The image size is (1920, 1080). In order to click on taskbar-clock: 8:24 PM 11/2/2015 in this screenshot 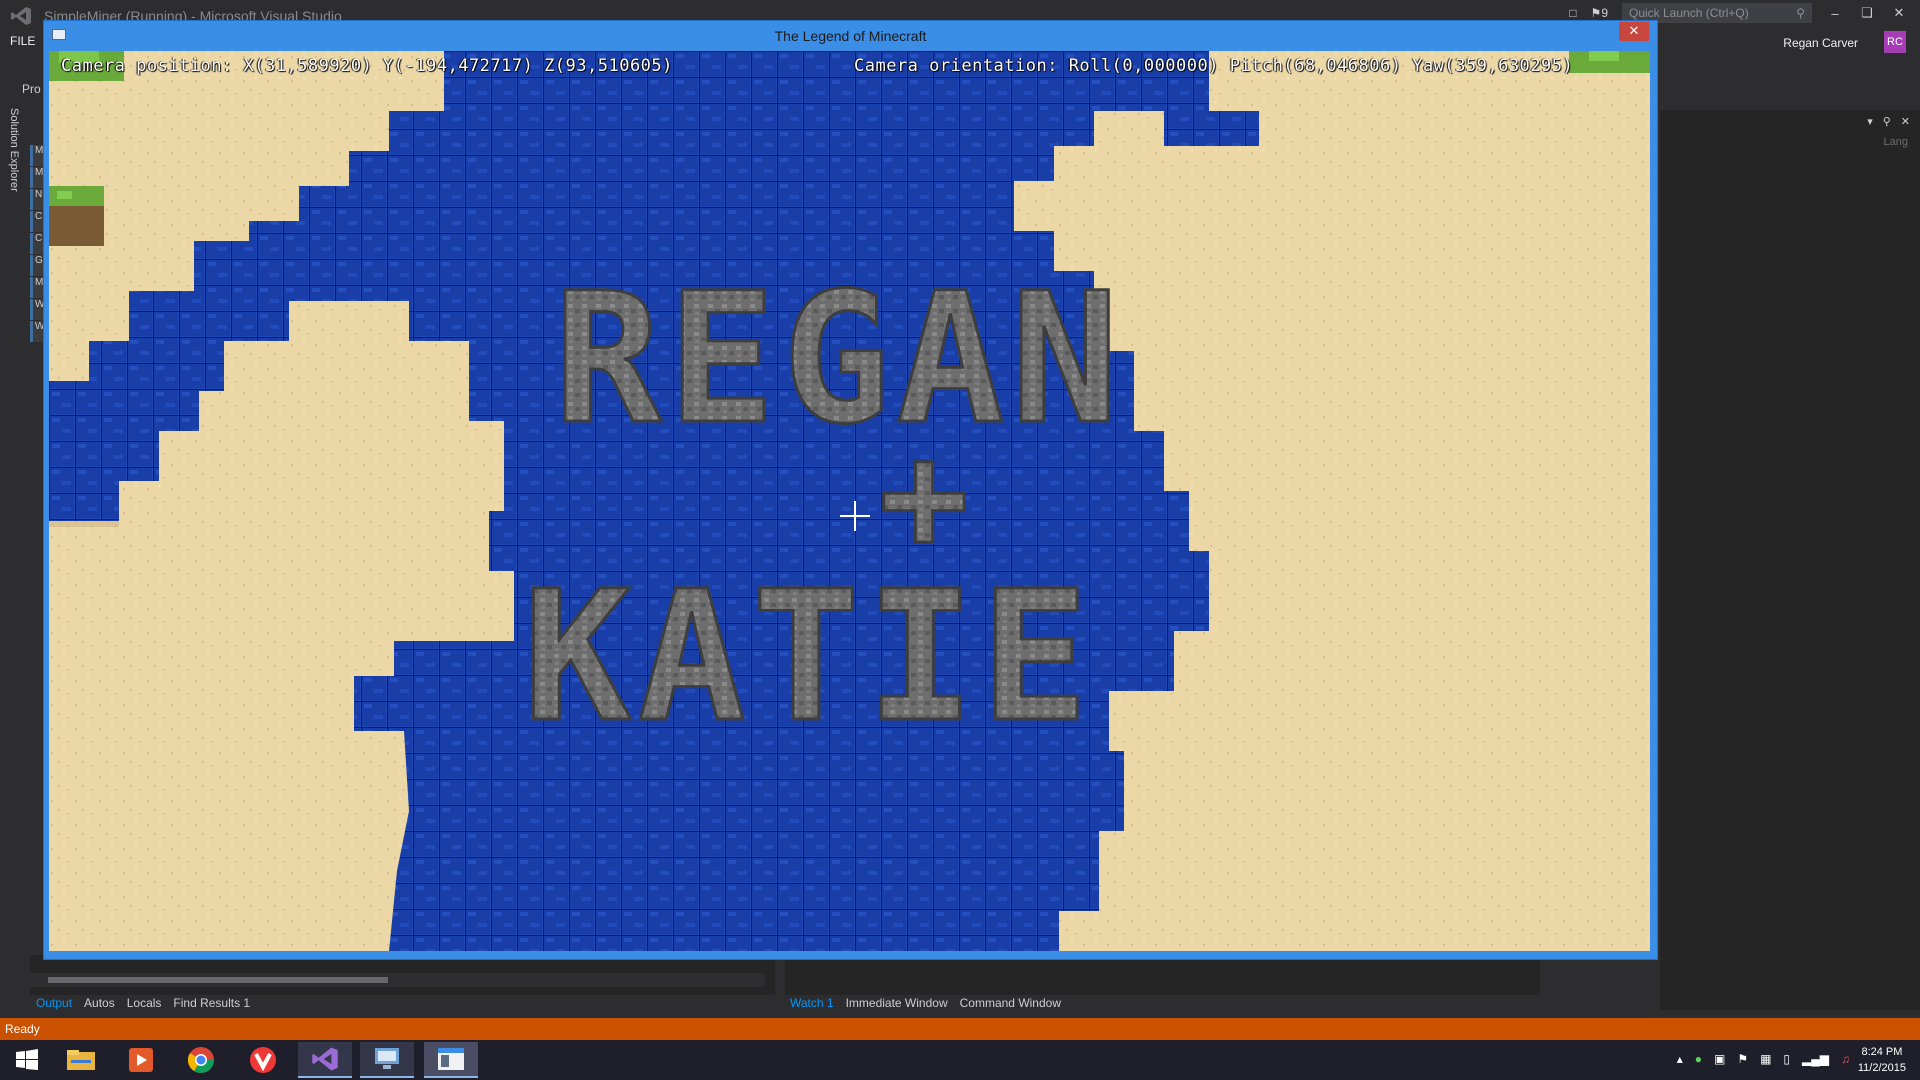, I will do `click(1882, 1060)`.